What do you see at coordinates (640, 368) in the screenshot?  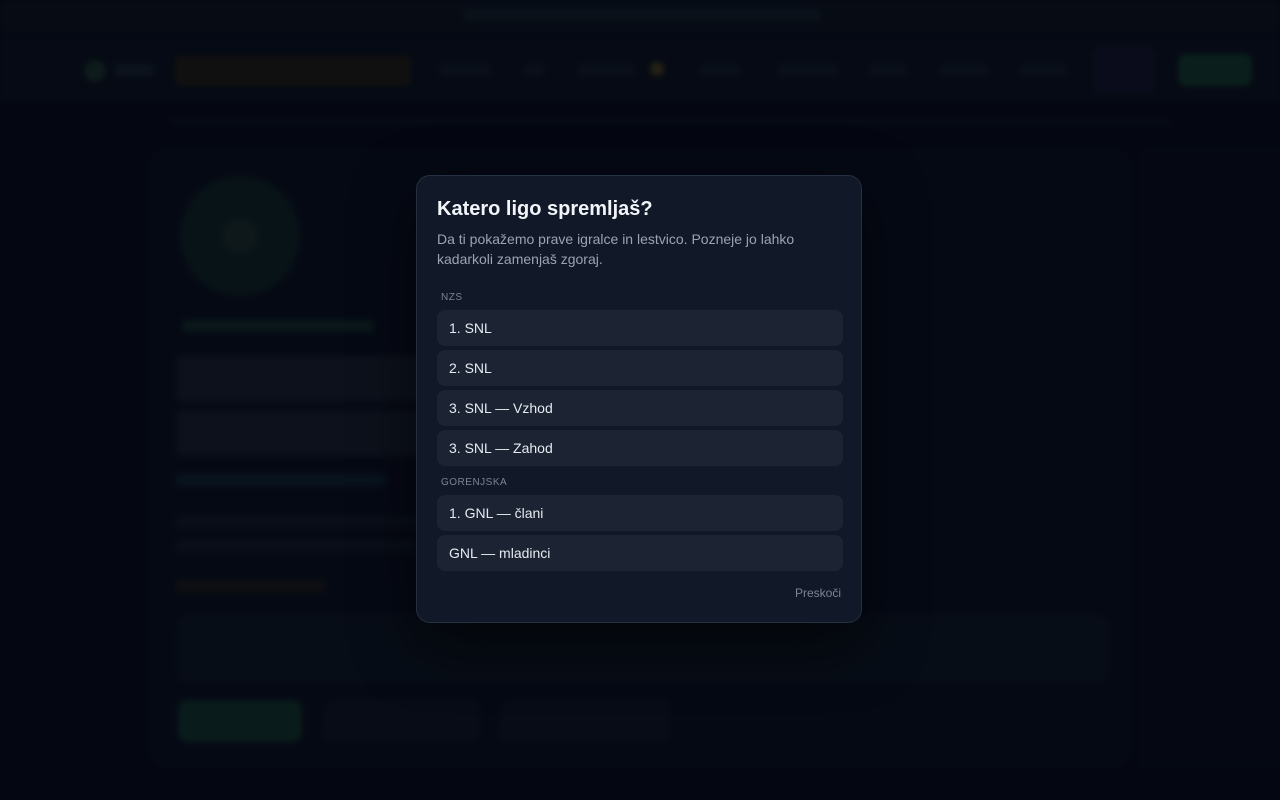 I see `league-option-2-snl: 2. SNL` at bounding box center [640, 368].